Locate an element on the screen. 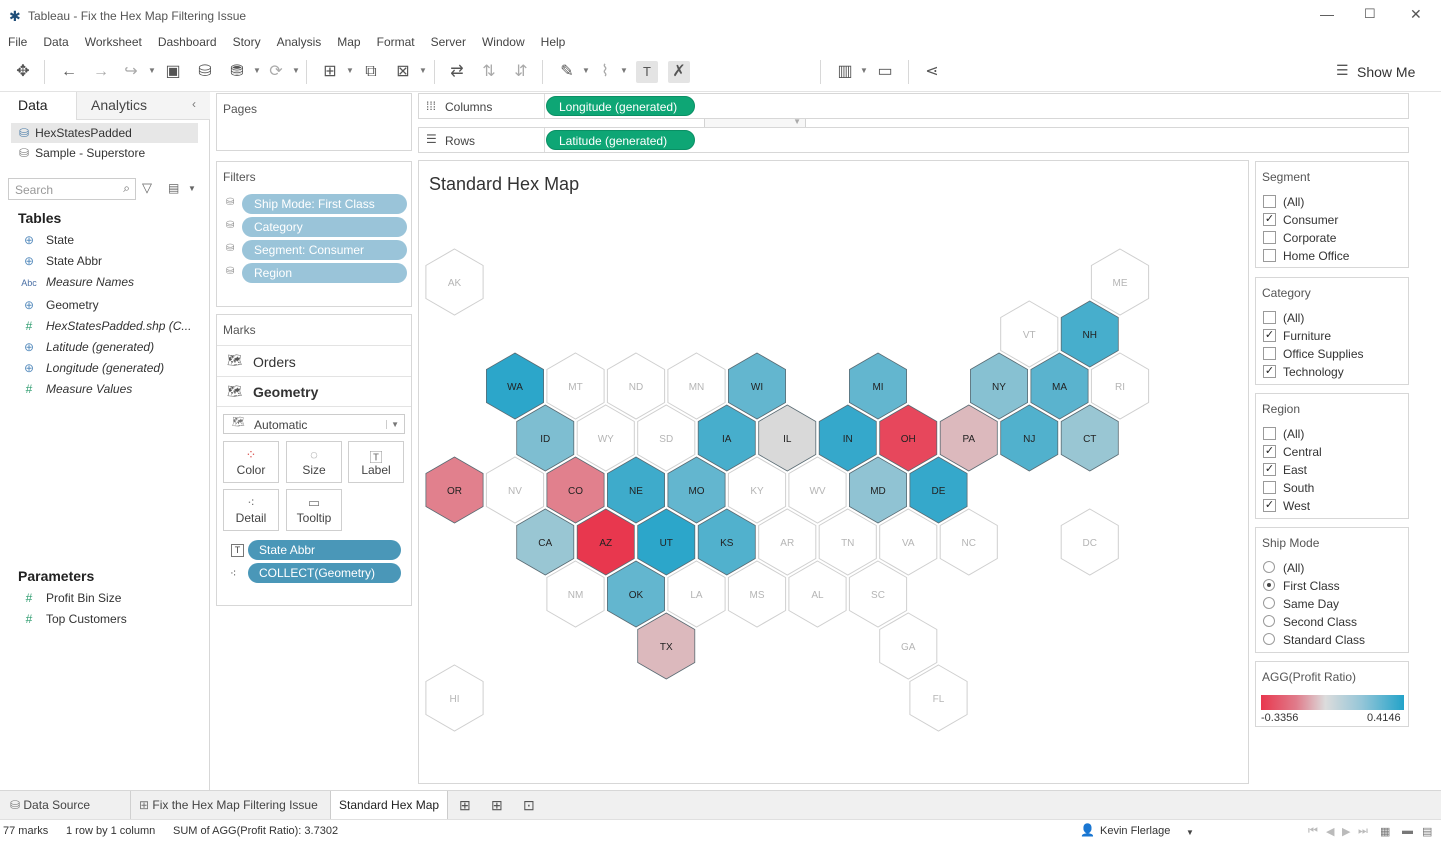 This screenshot has height=843, width=1441. menu-dashboard: Dashboard is located at coordinates (187, 42).